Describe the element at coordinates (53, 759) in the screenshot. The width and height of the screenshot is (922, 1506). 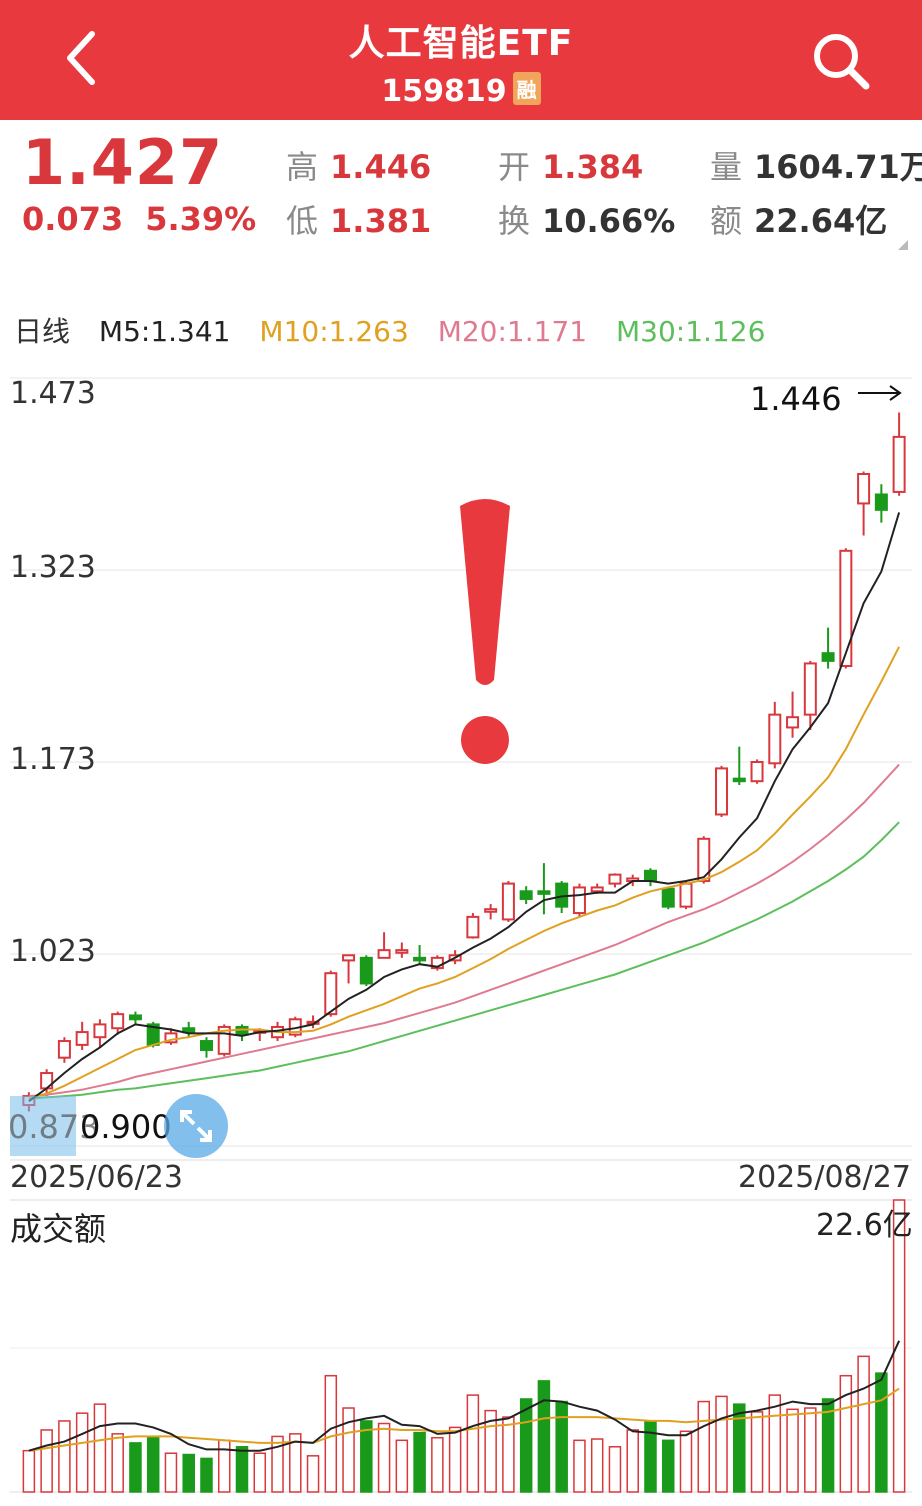
I see `y-tick-label: 1.173` at that location.